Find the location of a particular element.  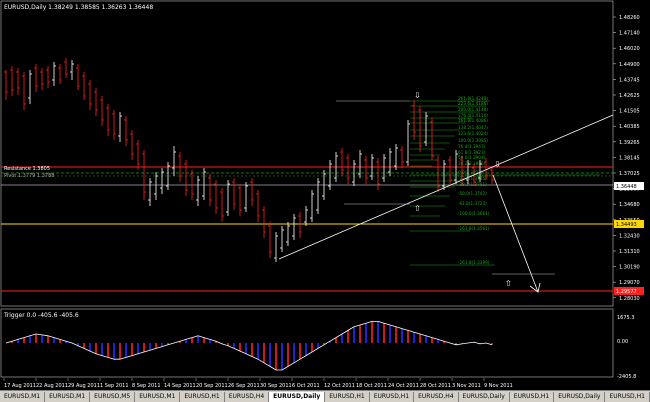

price-axis-label: 1.38145 is located at coordinates (629, 158).